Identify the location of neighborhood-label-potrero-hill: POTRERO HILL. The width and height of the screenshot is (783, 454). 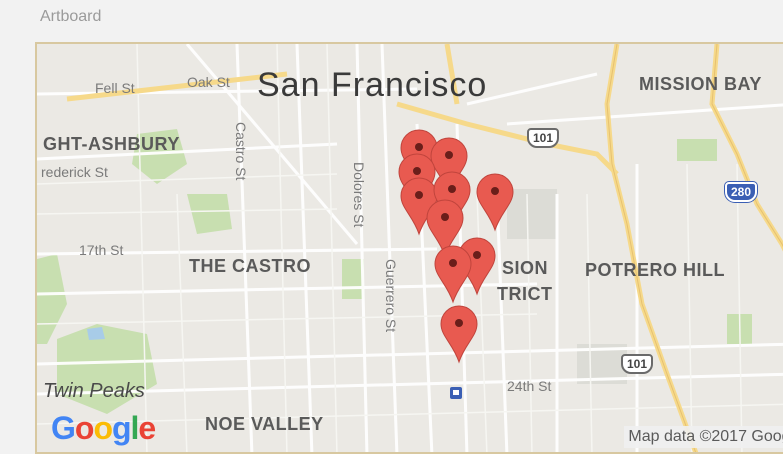
(655, 270).